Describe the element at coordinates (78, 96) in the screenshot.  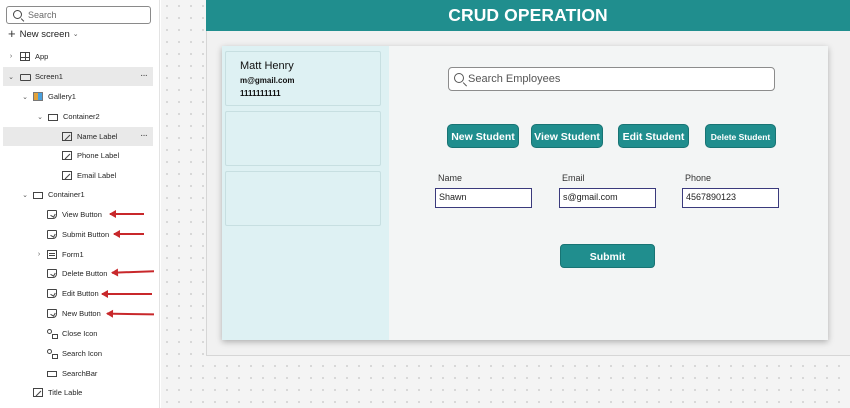
I see `tree-item-gallery1: ⌄ Gallery1` at that location.